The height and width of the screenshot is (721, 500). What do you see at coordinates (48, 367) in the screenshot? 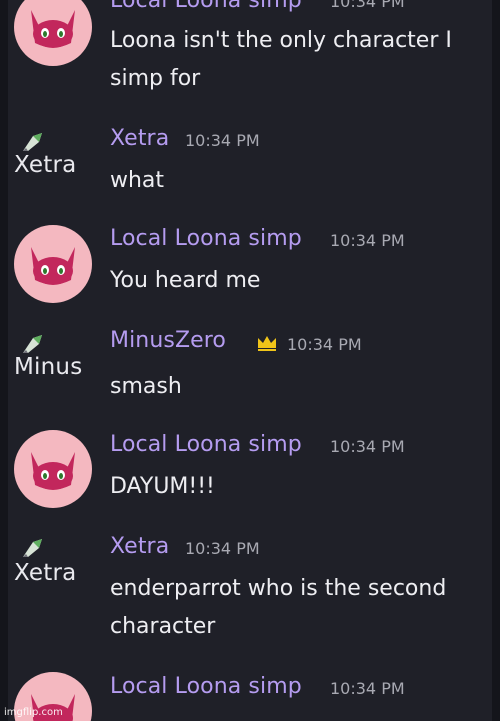
I see `avatar-alt-text: Minus` at bounding box center [48, 367].